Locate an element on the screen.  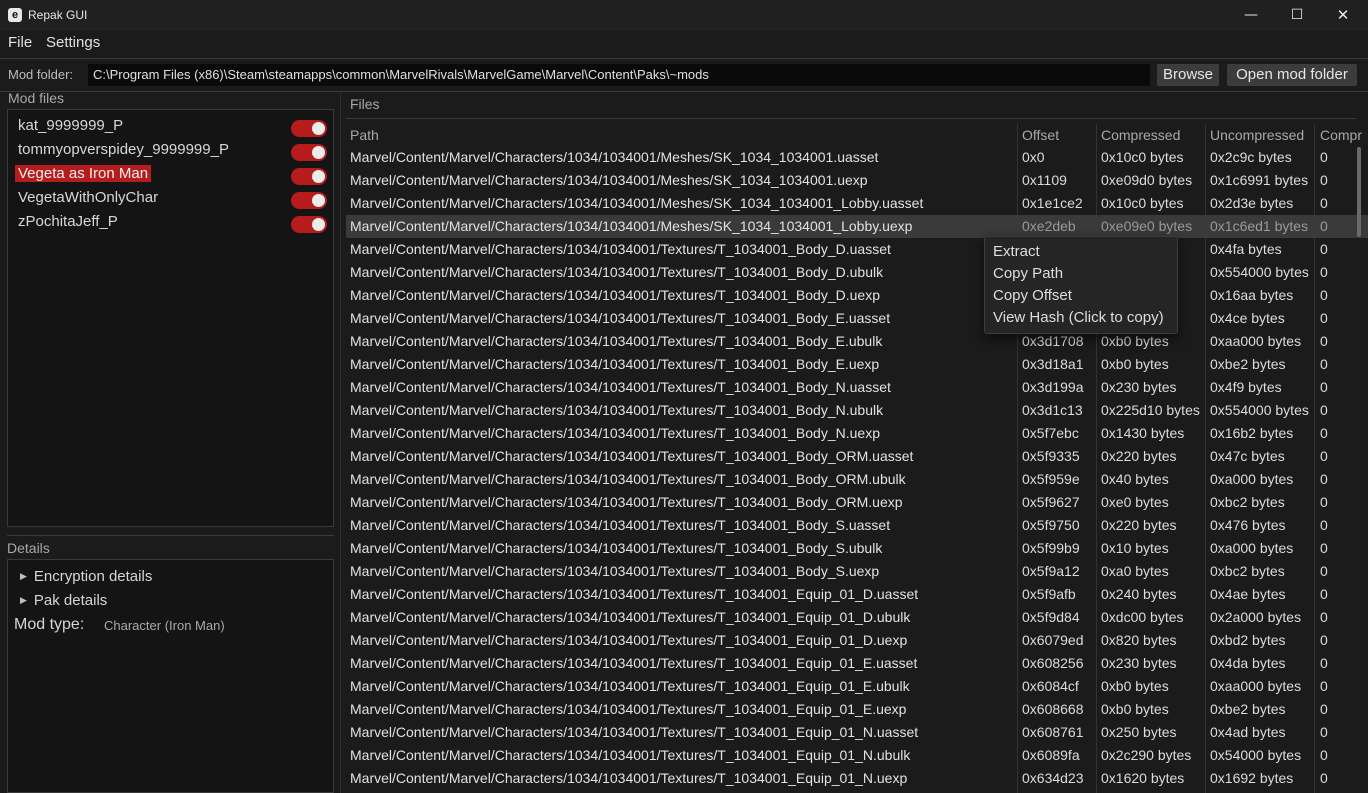
offset-cell: 0x3d18a1 is located at coordinates (1053, 364).